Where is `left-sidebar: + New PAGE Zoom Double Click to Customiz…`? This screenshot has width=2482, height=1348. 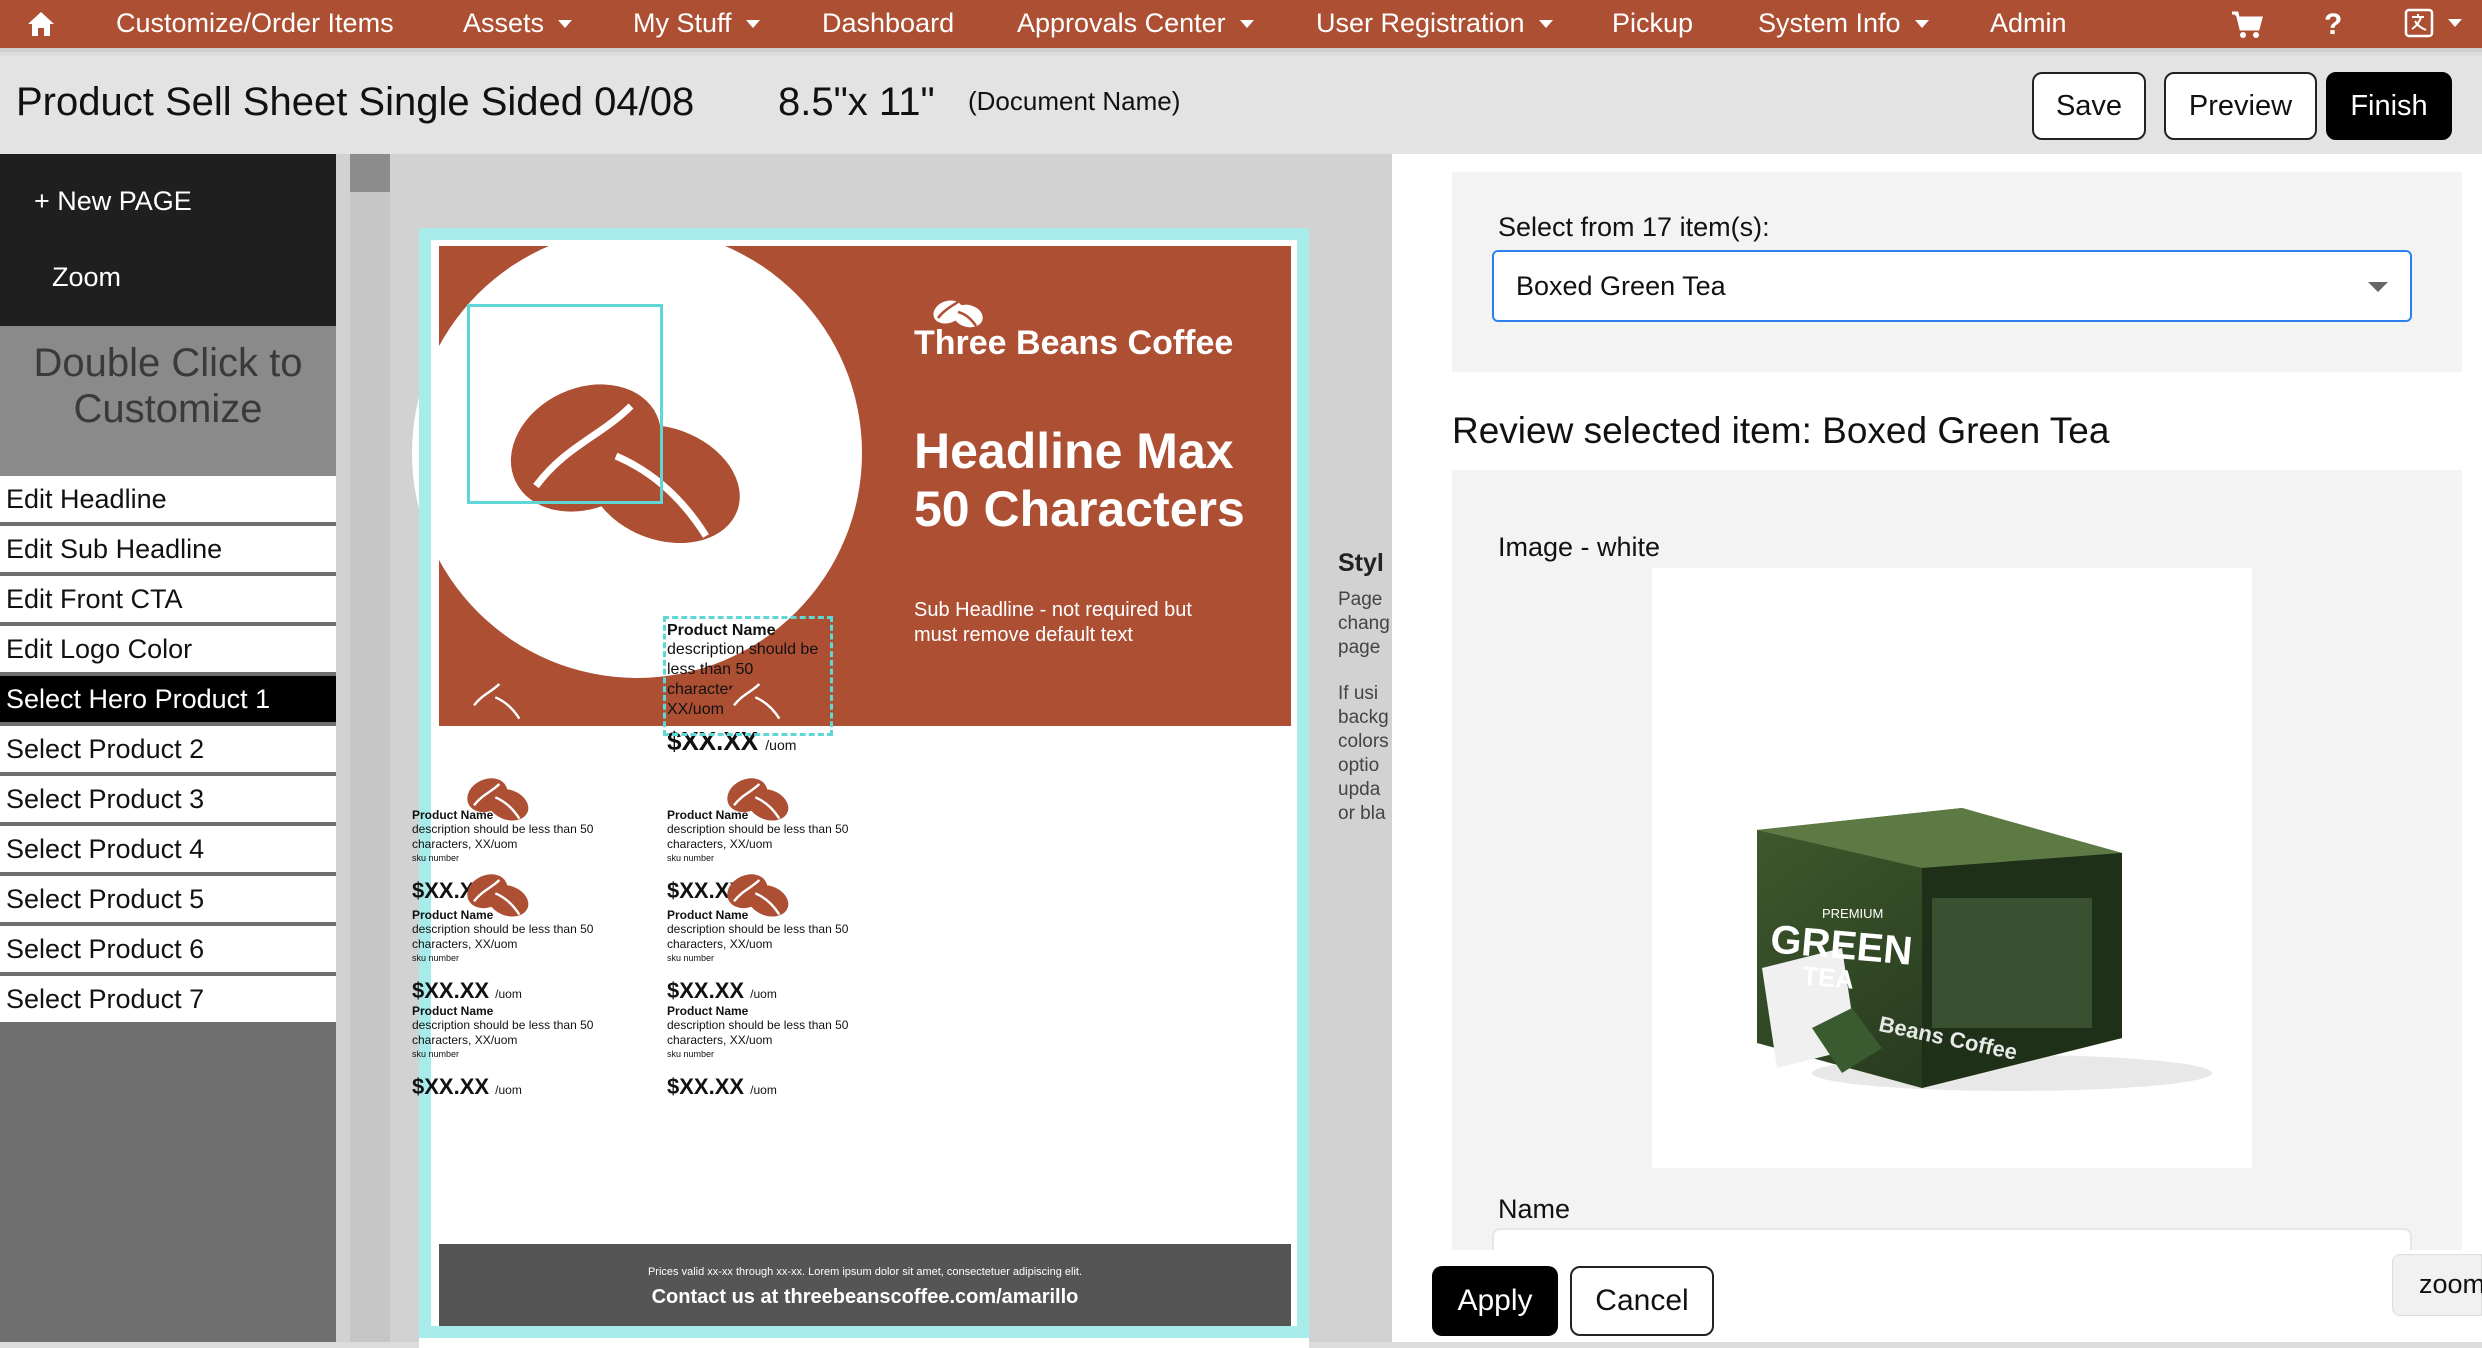 left-sidebar: + New PAGE Zoom Double Click to Customiz… is located at coordinates (168, 748).